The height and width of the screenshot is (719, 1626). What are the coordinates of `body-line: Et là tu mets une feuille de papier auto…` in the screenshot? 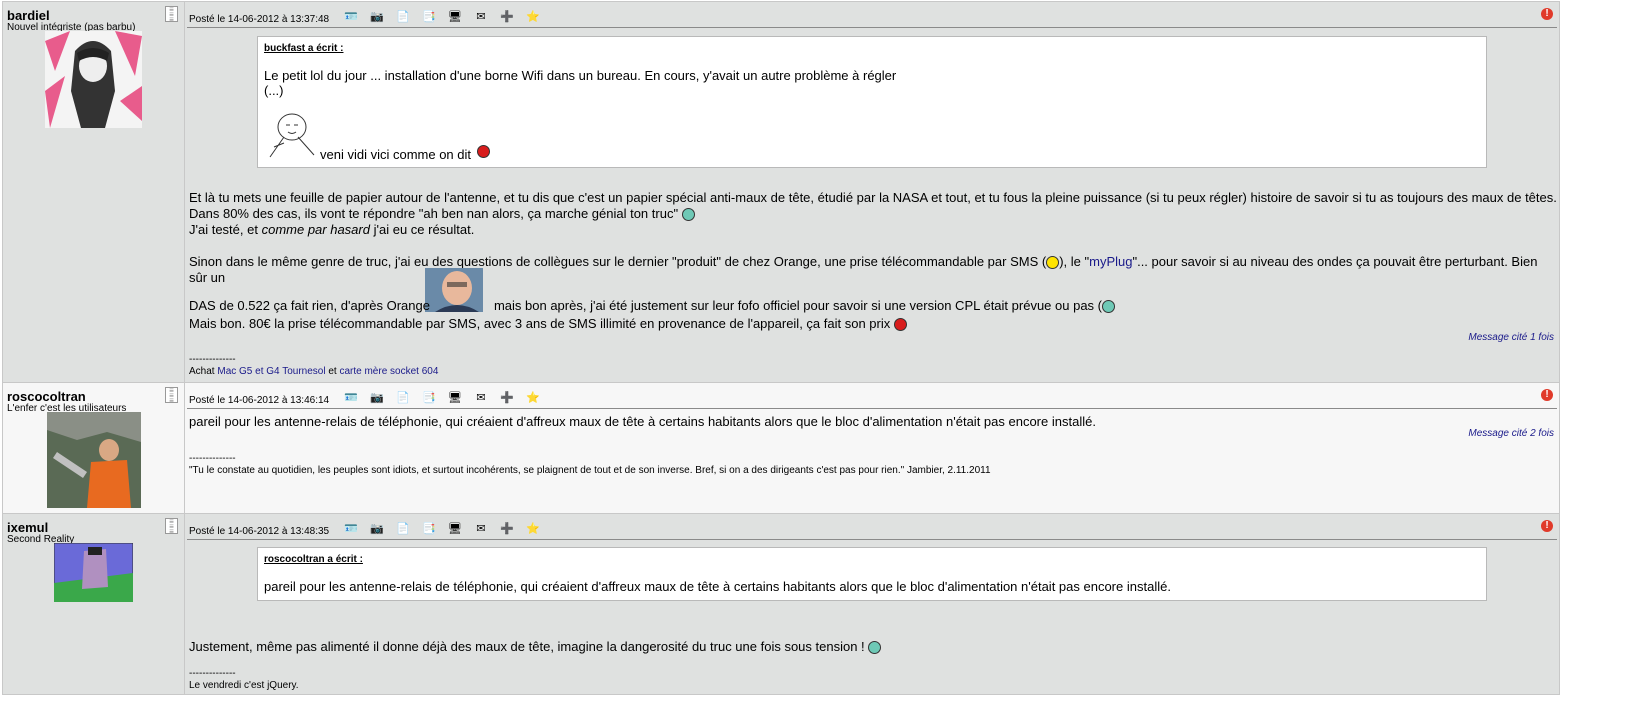 It's located at (873, 197).